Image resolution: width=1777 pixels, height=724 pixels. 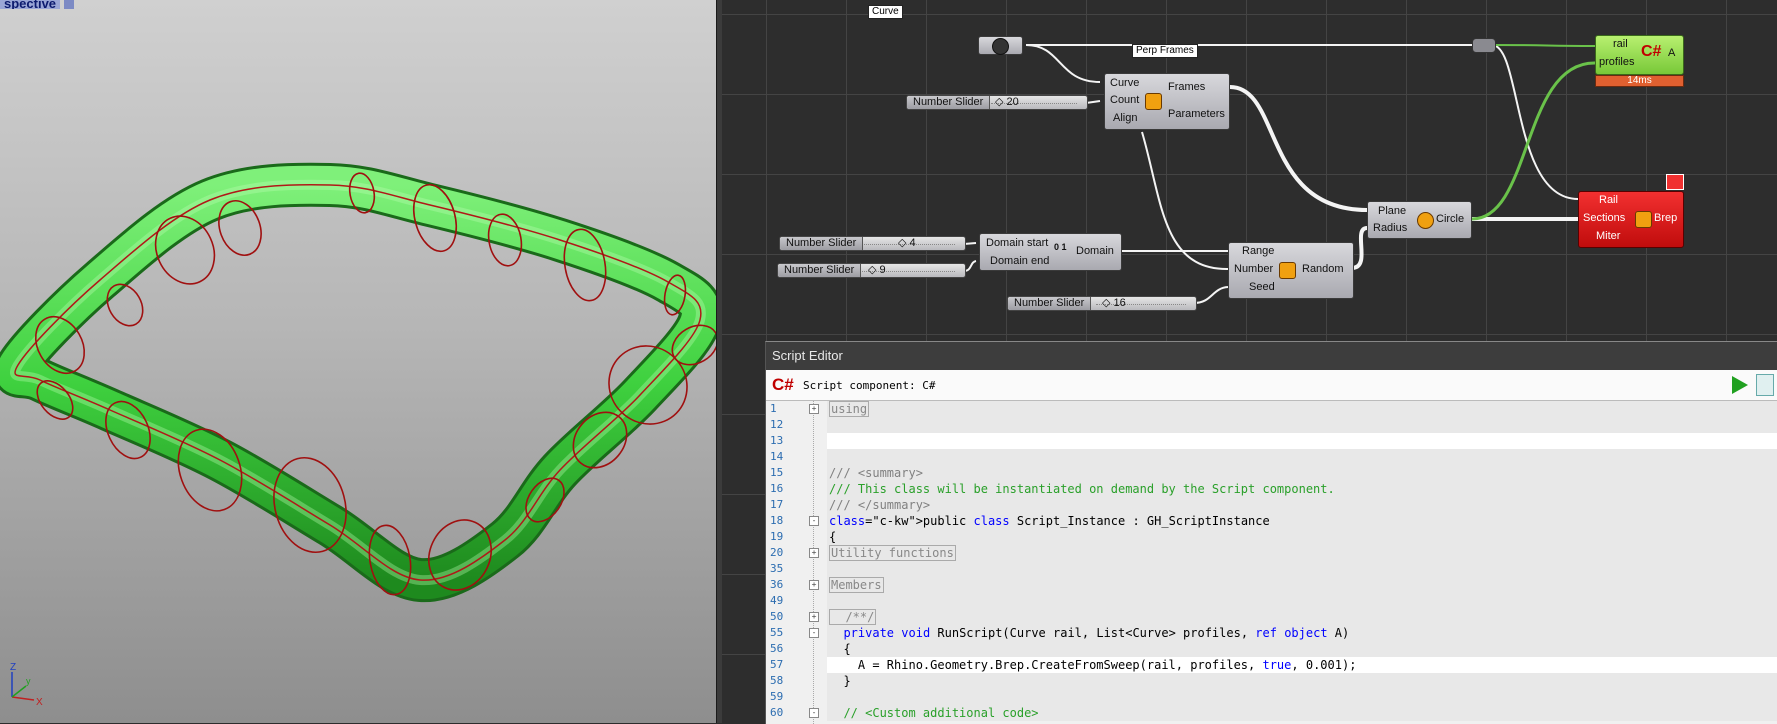 What do you see at coordinates (892, 553) in the screenshot?
I see `code-token: Utility functions` at bounding box center [892, 553].